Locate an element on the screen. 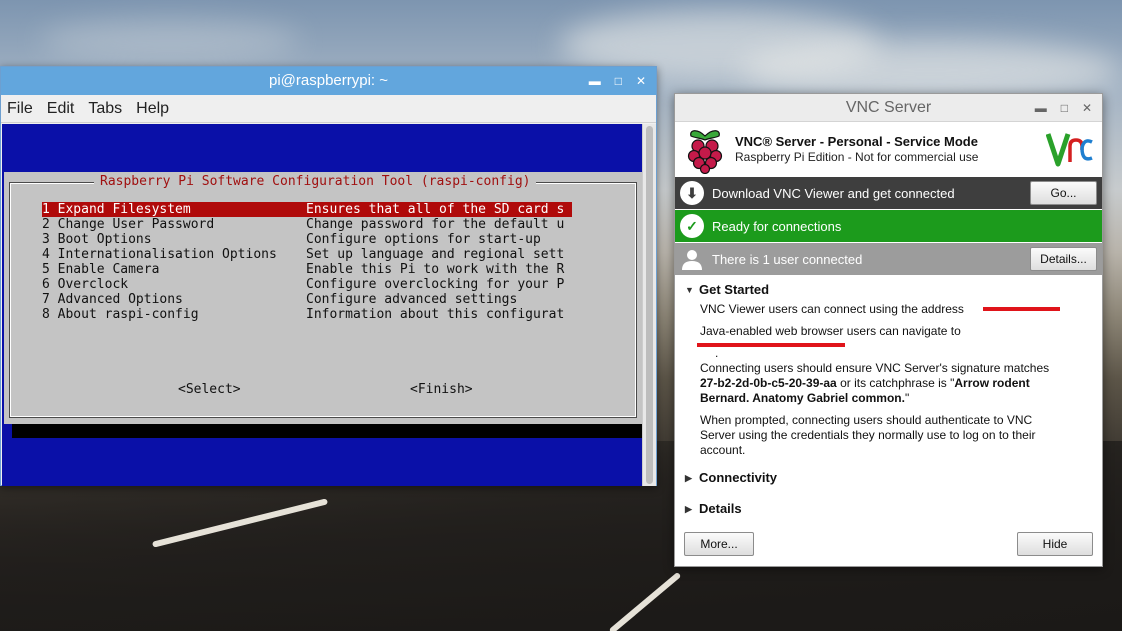 This screenshot has height=631, width=1122. vnc-title: VNC Server is located at coordinates (888, 107).